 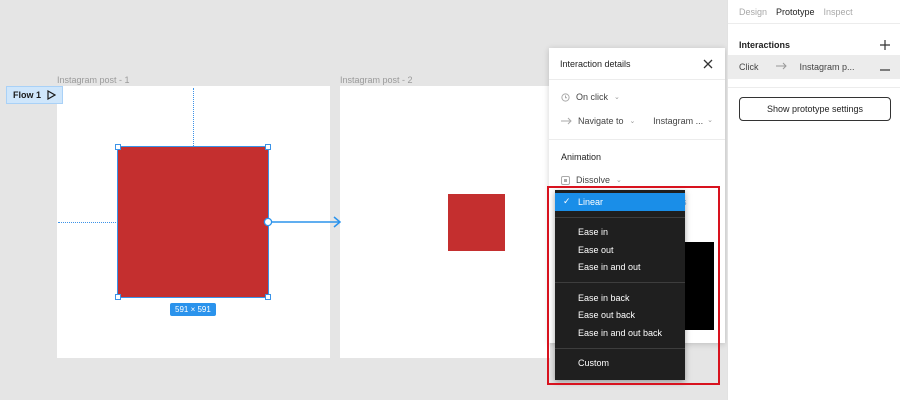 I want to click on frame-2-label: Instagram post - 2, so click(x=376, y=80).